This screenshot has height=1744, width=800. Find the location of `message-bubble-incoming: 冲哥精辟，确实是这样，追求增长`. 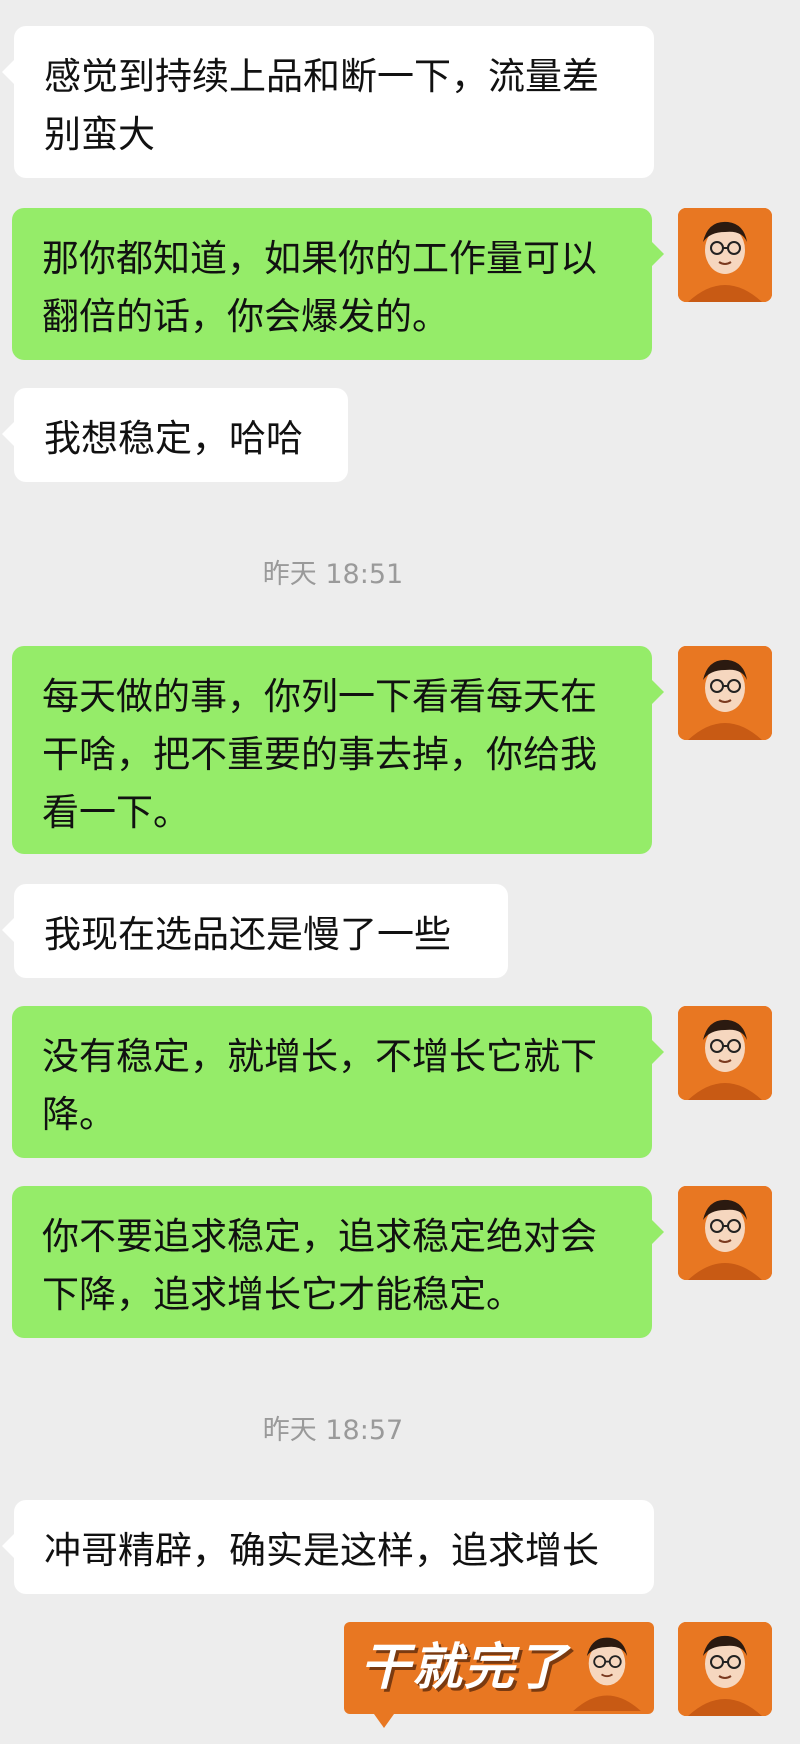

message-bubble-incoming: 冲哥精辟，确实是这样，追求增长 is located at coordinates (328, 1547).